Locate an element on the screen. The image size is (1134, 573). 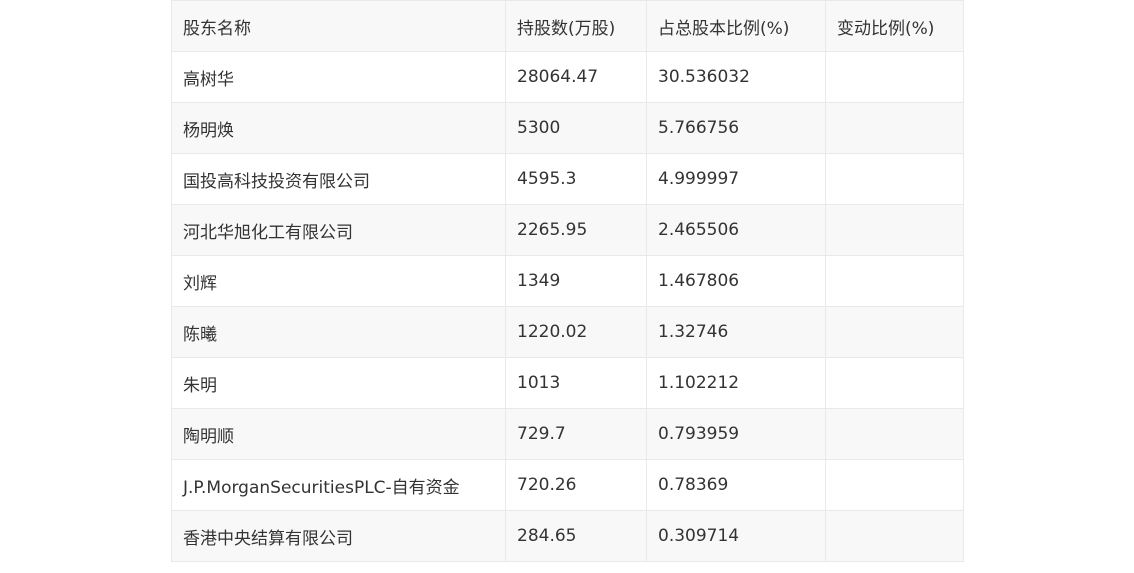
table-row: 朱明 1013 1.102212 is located at coordinates (567, 383).